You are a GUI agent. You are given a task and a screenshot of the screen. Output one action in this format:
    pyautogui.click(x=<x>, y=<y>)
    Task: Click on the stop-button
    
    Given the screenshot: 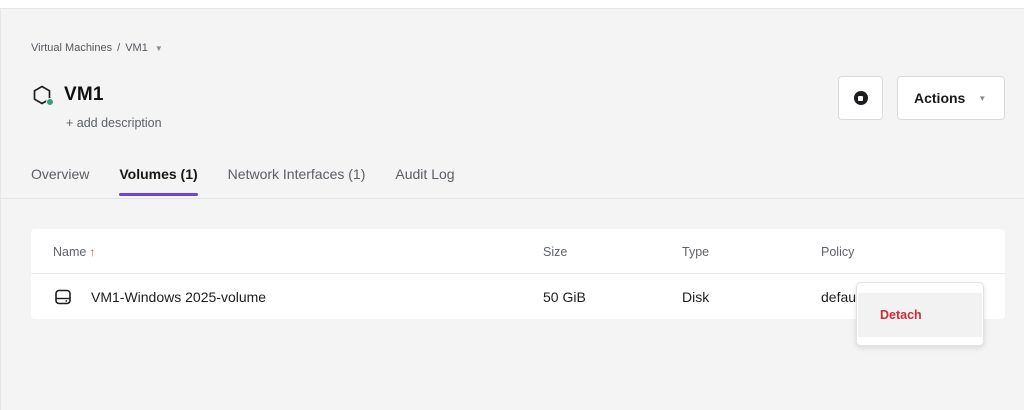 What is the action you would take?
    pyautogui.click(x=860, y=98)
    